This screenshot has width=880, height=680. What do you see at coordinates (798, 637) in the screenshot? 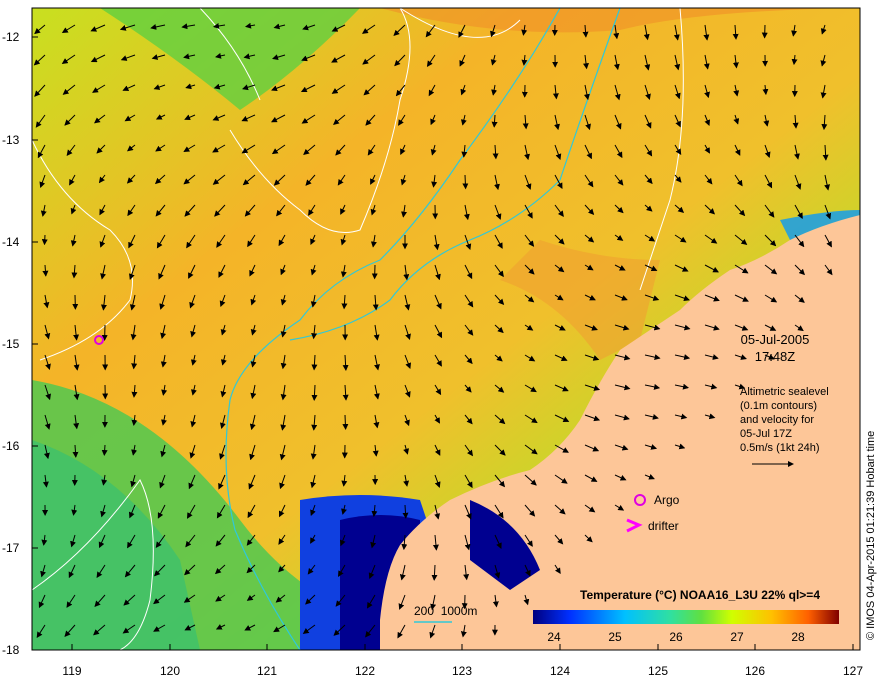
I see `colorbar-tick: 28` at bounding box center [798, 637].